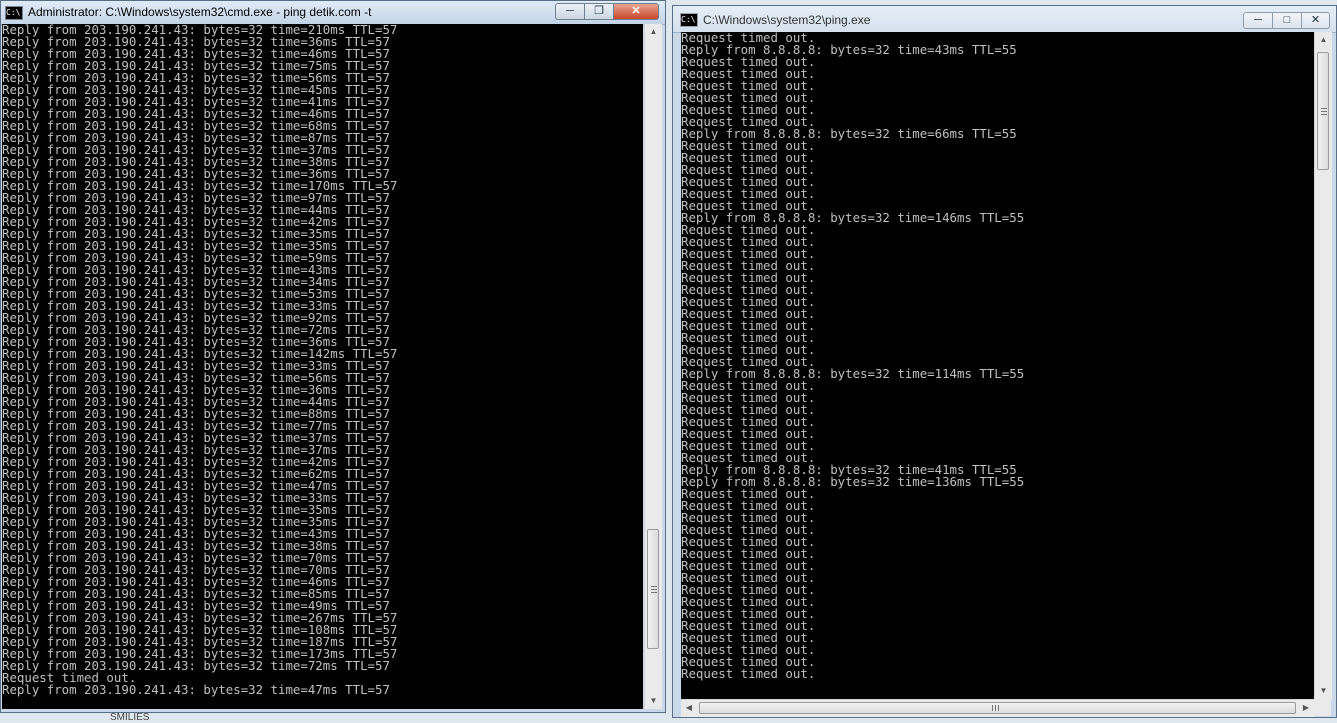 The height and width of the screenshot is (723, 1337). What do you see at coordinates (787, 20) in the screenshot?
I see `window-title: C:\Windows\system32\ping.exe` at bounding box center [787, 20].